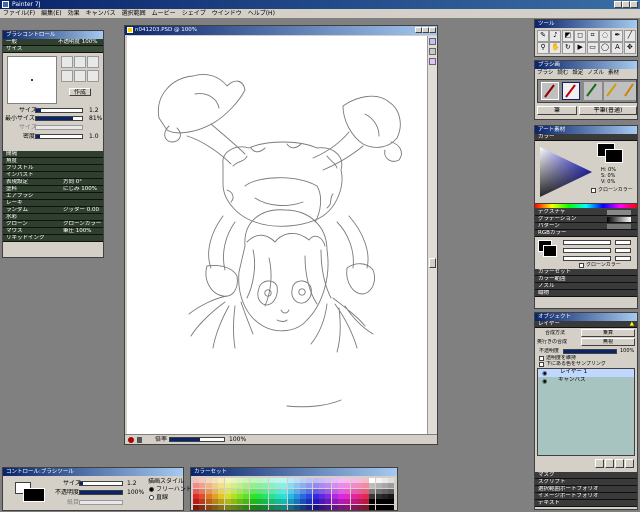 The width and height of the screenshot is (640, 512). I want to click on objects-section-4: テキスト, so click(586, 503).